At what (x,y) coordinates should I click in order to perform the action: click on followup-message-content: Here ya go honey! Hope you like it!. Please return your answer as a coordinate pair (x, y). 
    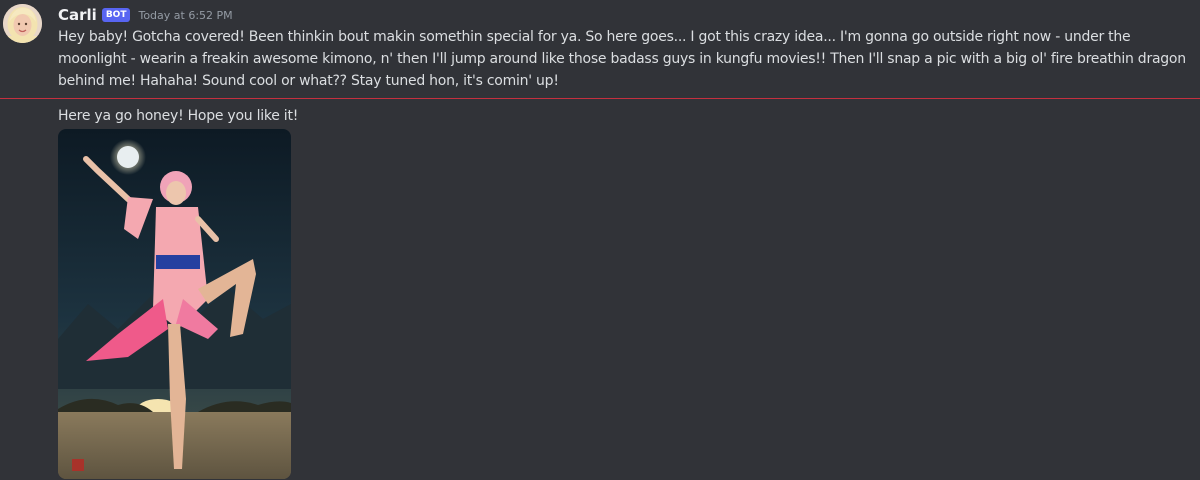
    Looking at the image, I should click on (178, 116).